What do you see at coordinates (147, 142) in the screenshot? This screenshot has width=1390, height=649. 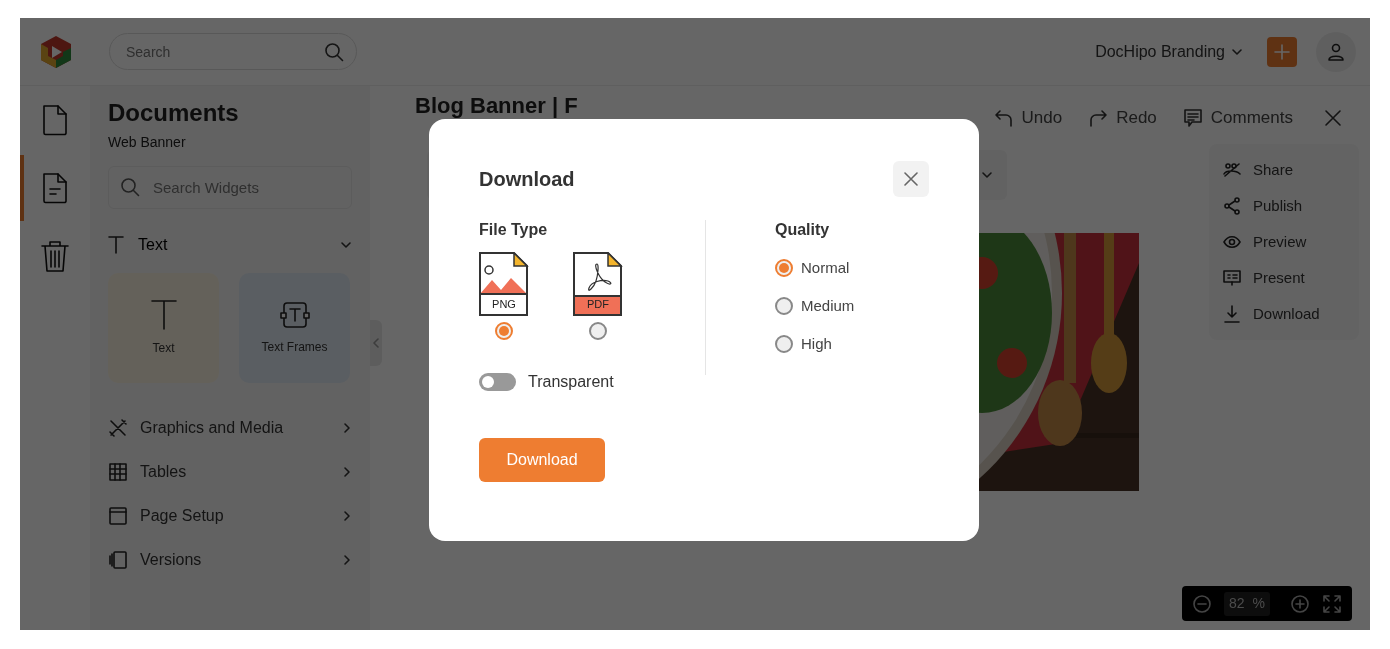 I see `panel-subtitle: Web Banner` at bounding box center [147, 142].